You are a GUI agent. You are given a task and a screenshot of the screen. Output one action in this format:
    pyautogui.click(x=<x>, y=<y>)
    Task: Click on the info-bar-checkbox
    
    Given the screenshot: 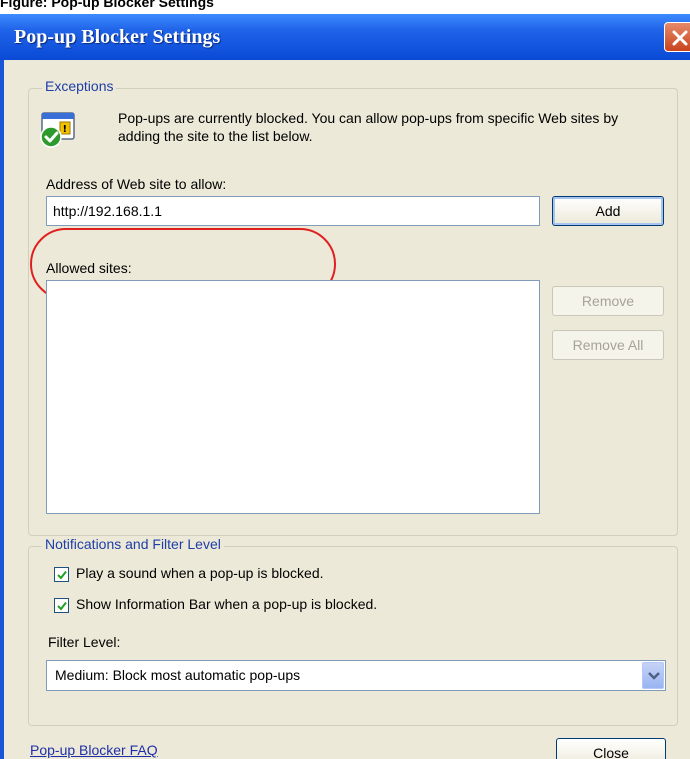 What is the action you would take?
    pyautogui.click(x=61, y=605)
    